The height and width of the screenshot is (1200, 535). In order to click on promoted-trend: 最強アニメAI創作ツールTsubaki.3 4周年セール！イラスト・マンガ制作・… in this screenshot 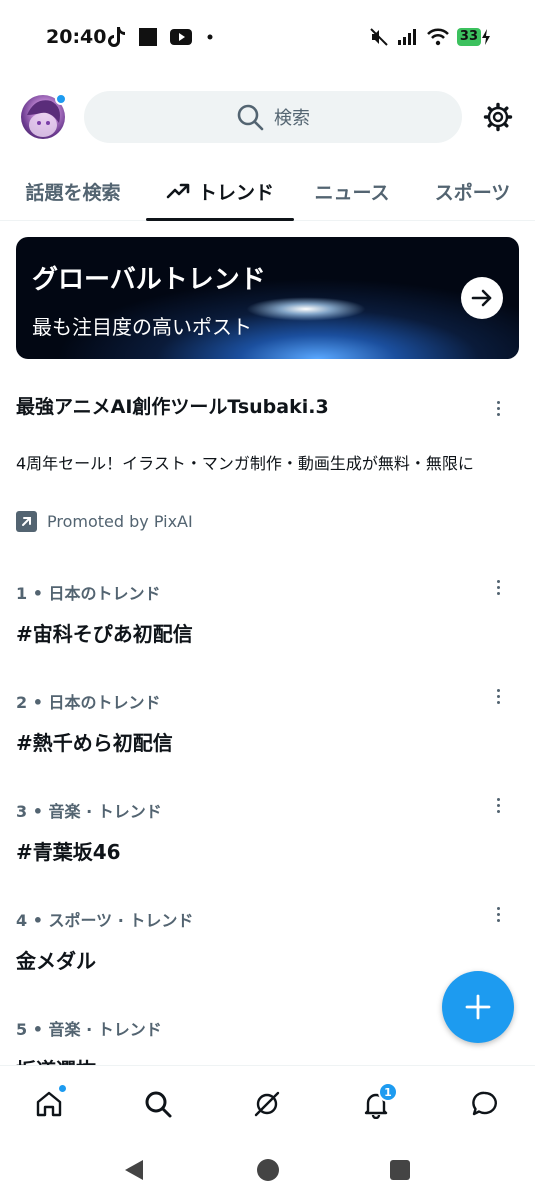, I will do `click(267, 462)`.